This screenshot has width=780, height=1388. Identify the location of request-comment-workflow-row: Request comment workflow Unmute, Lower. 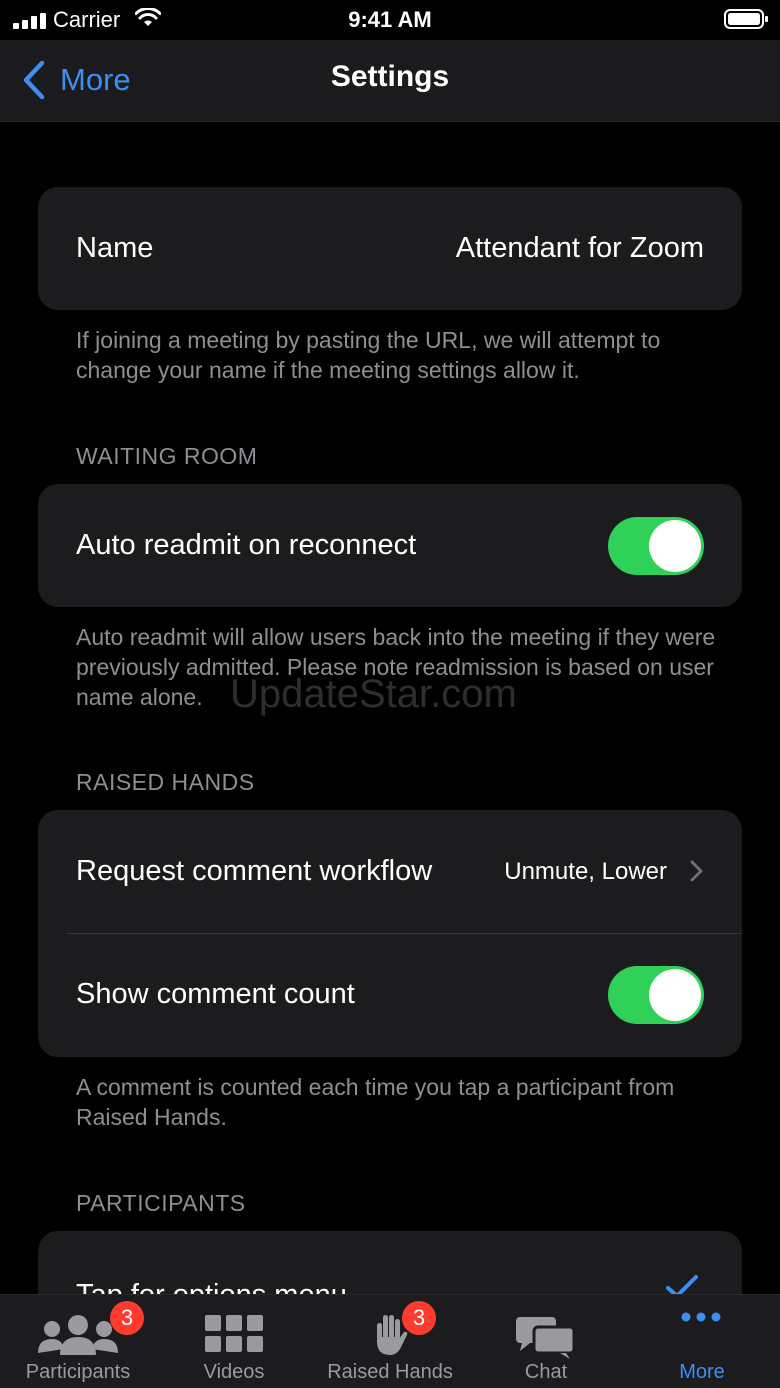
(390, 871).